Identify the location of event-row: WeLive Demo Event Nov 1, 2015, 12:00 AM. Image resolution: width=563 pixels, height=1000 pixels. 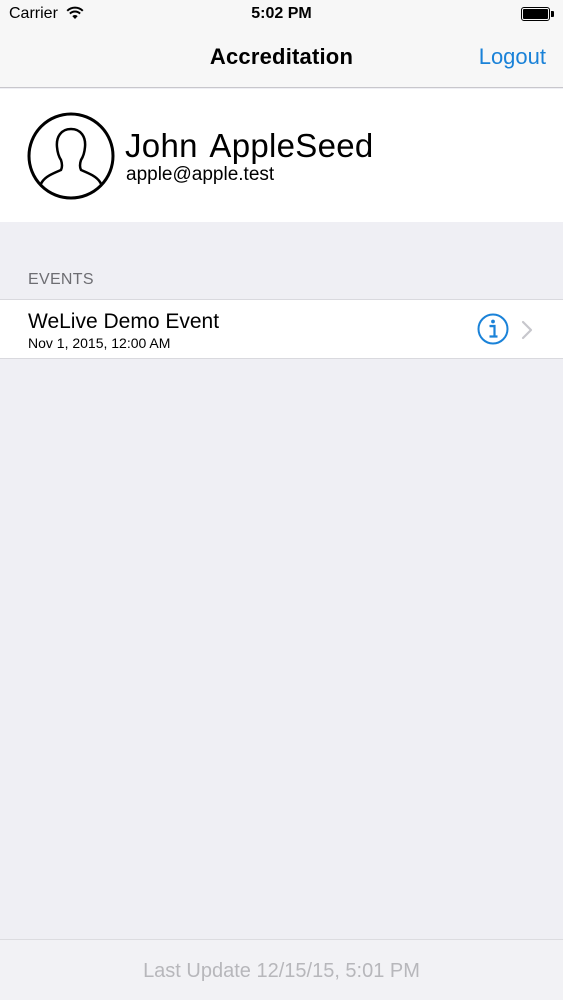
(281, 329).